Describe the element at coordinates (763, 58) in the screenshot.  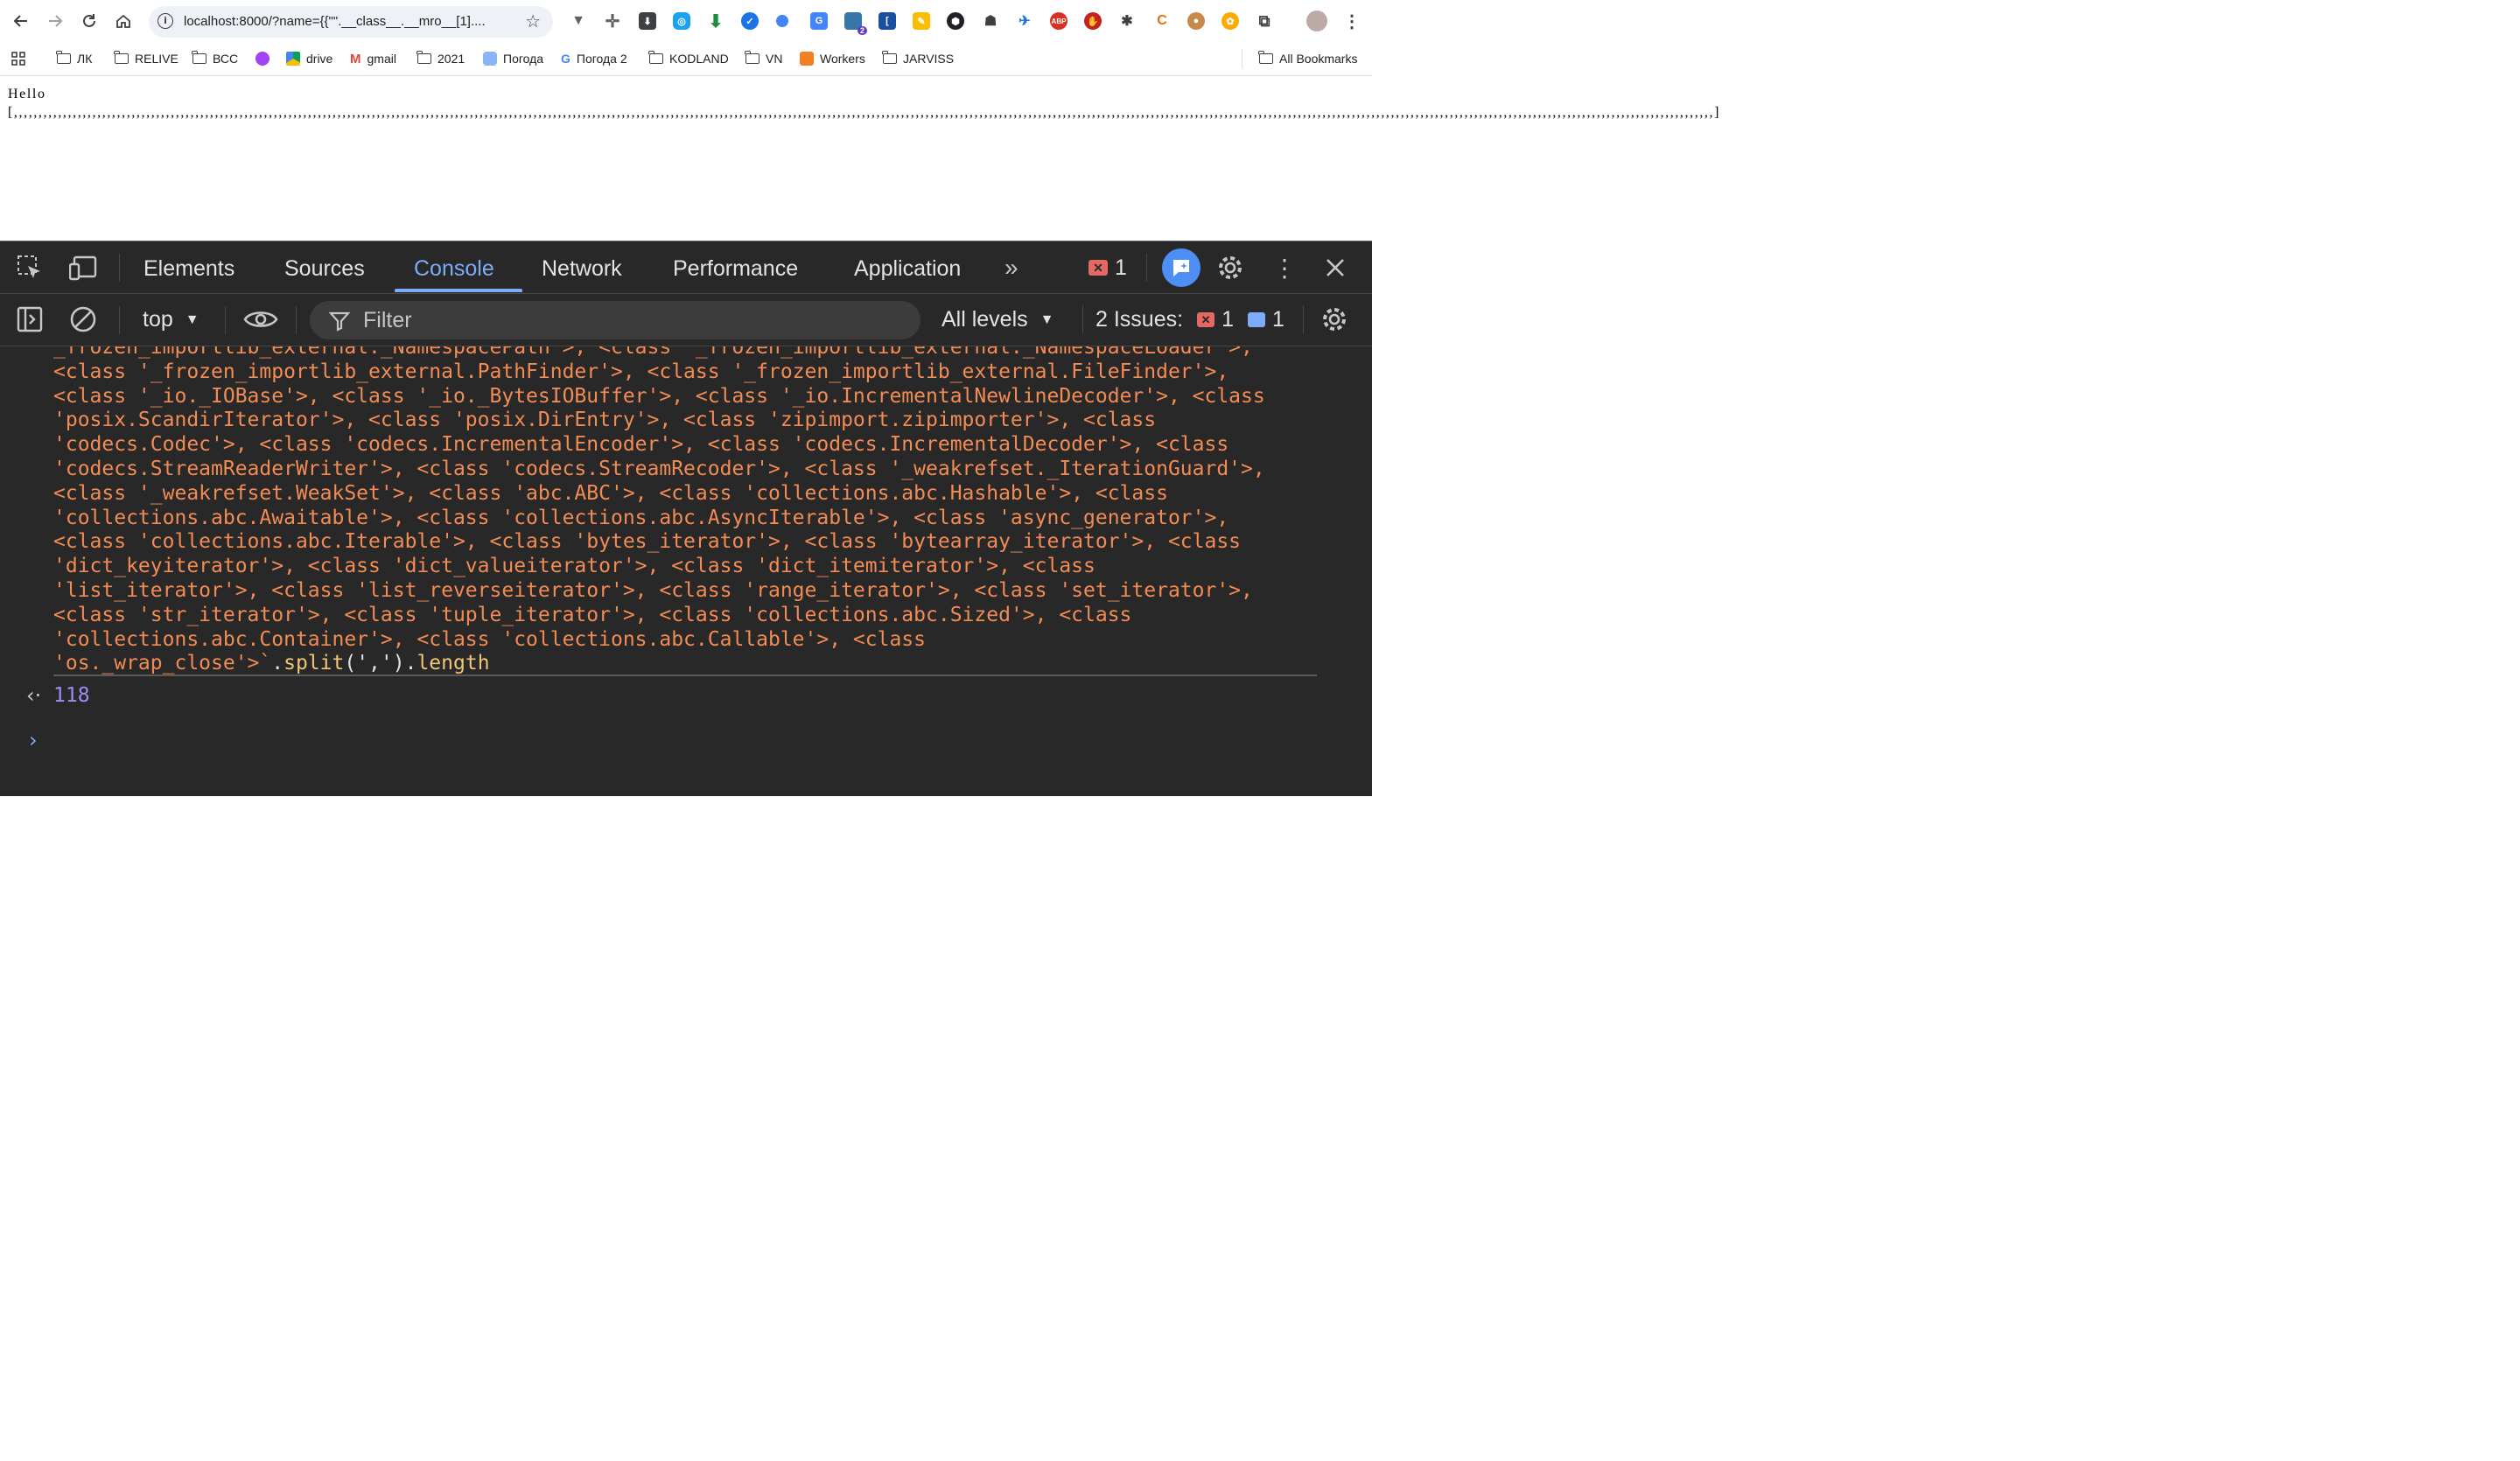
I see `bookmark-folder-vn: VN` at that location.